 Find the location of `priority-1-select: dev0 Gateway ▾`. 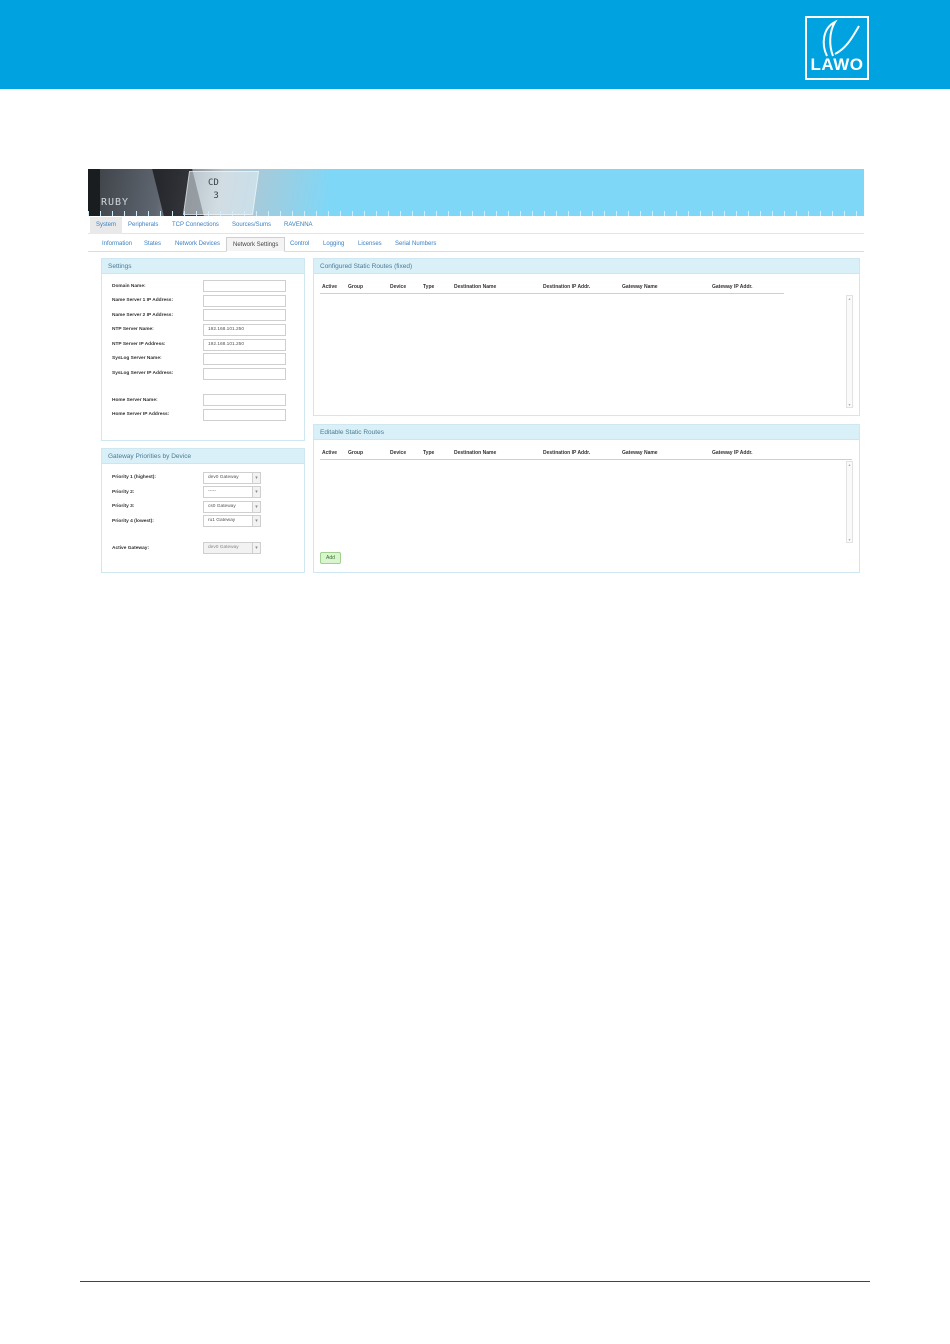

priority-1-select: dev0 Gateway ▾ is located at coordinates (232, 478).